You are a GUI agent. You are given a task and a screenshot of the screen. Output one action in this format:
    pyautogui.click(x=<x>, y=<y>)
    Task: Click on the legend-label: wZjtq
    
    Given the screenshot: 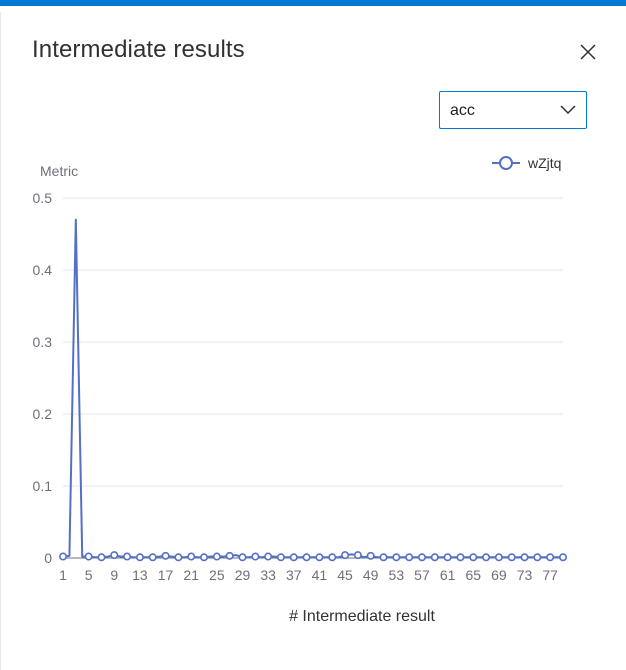 What is the action you would take?
    pyautogui.click(x=544, y=163)
    